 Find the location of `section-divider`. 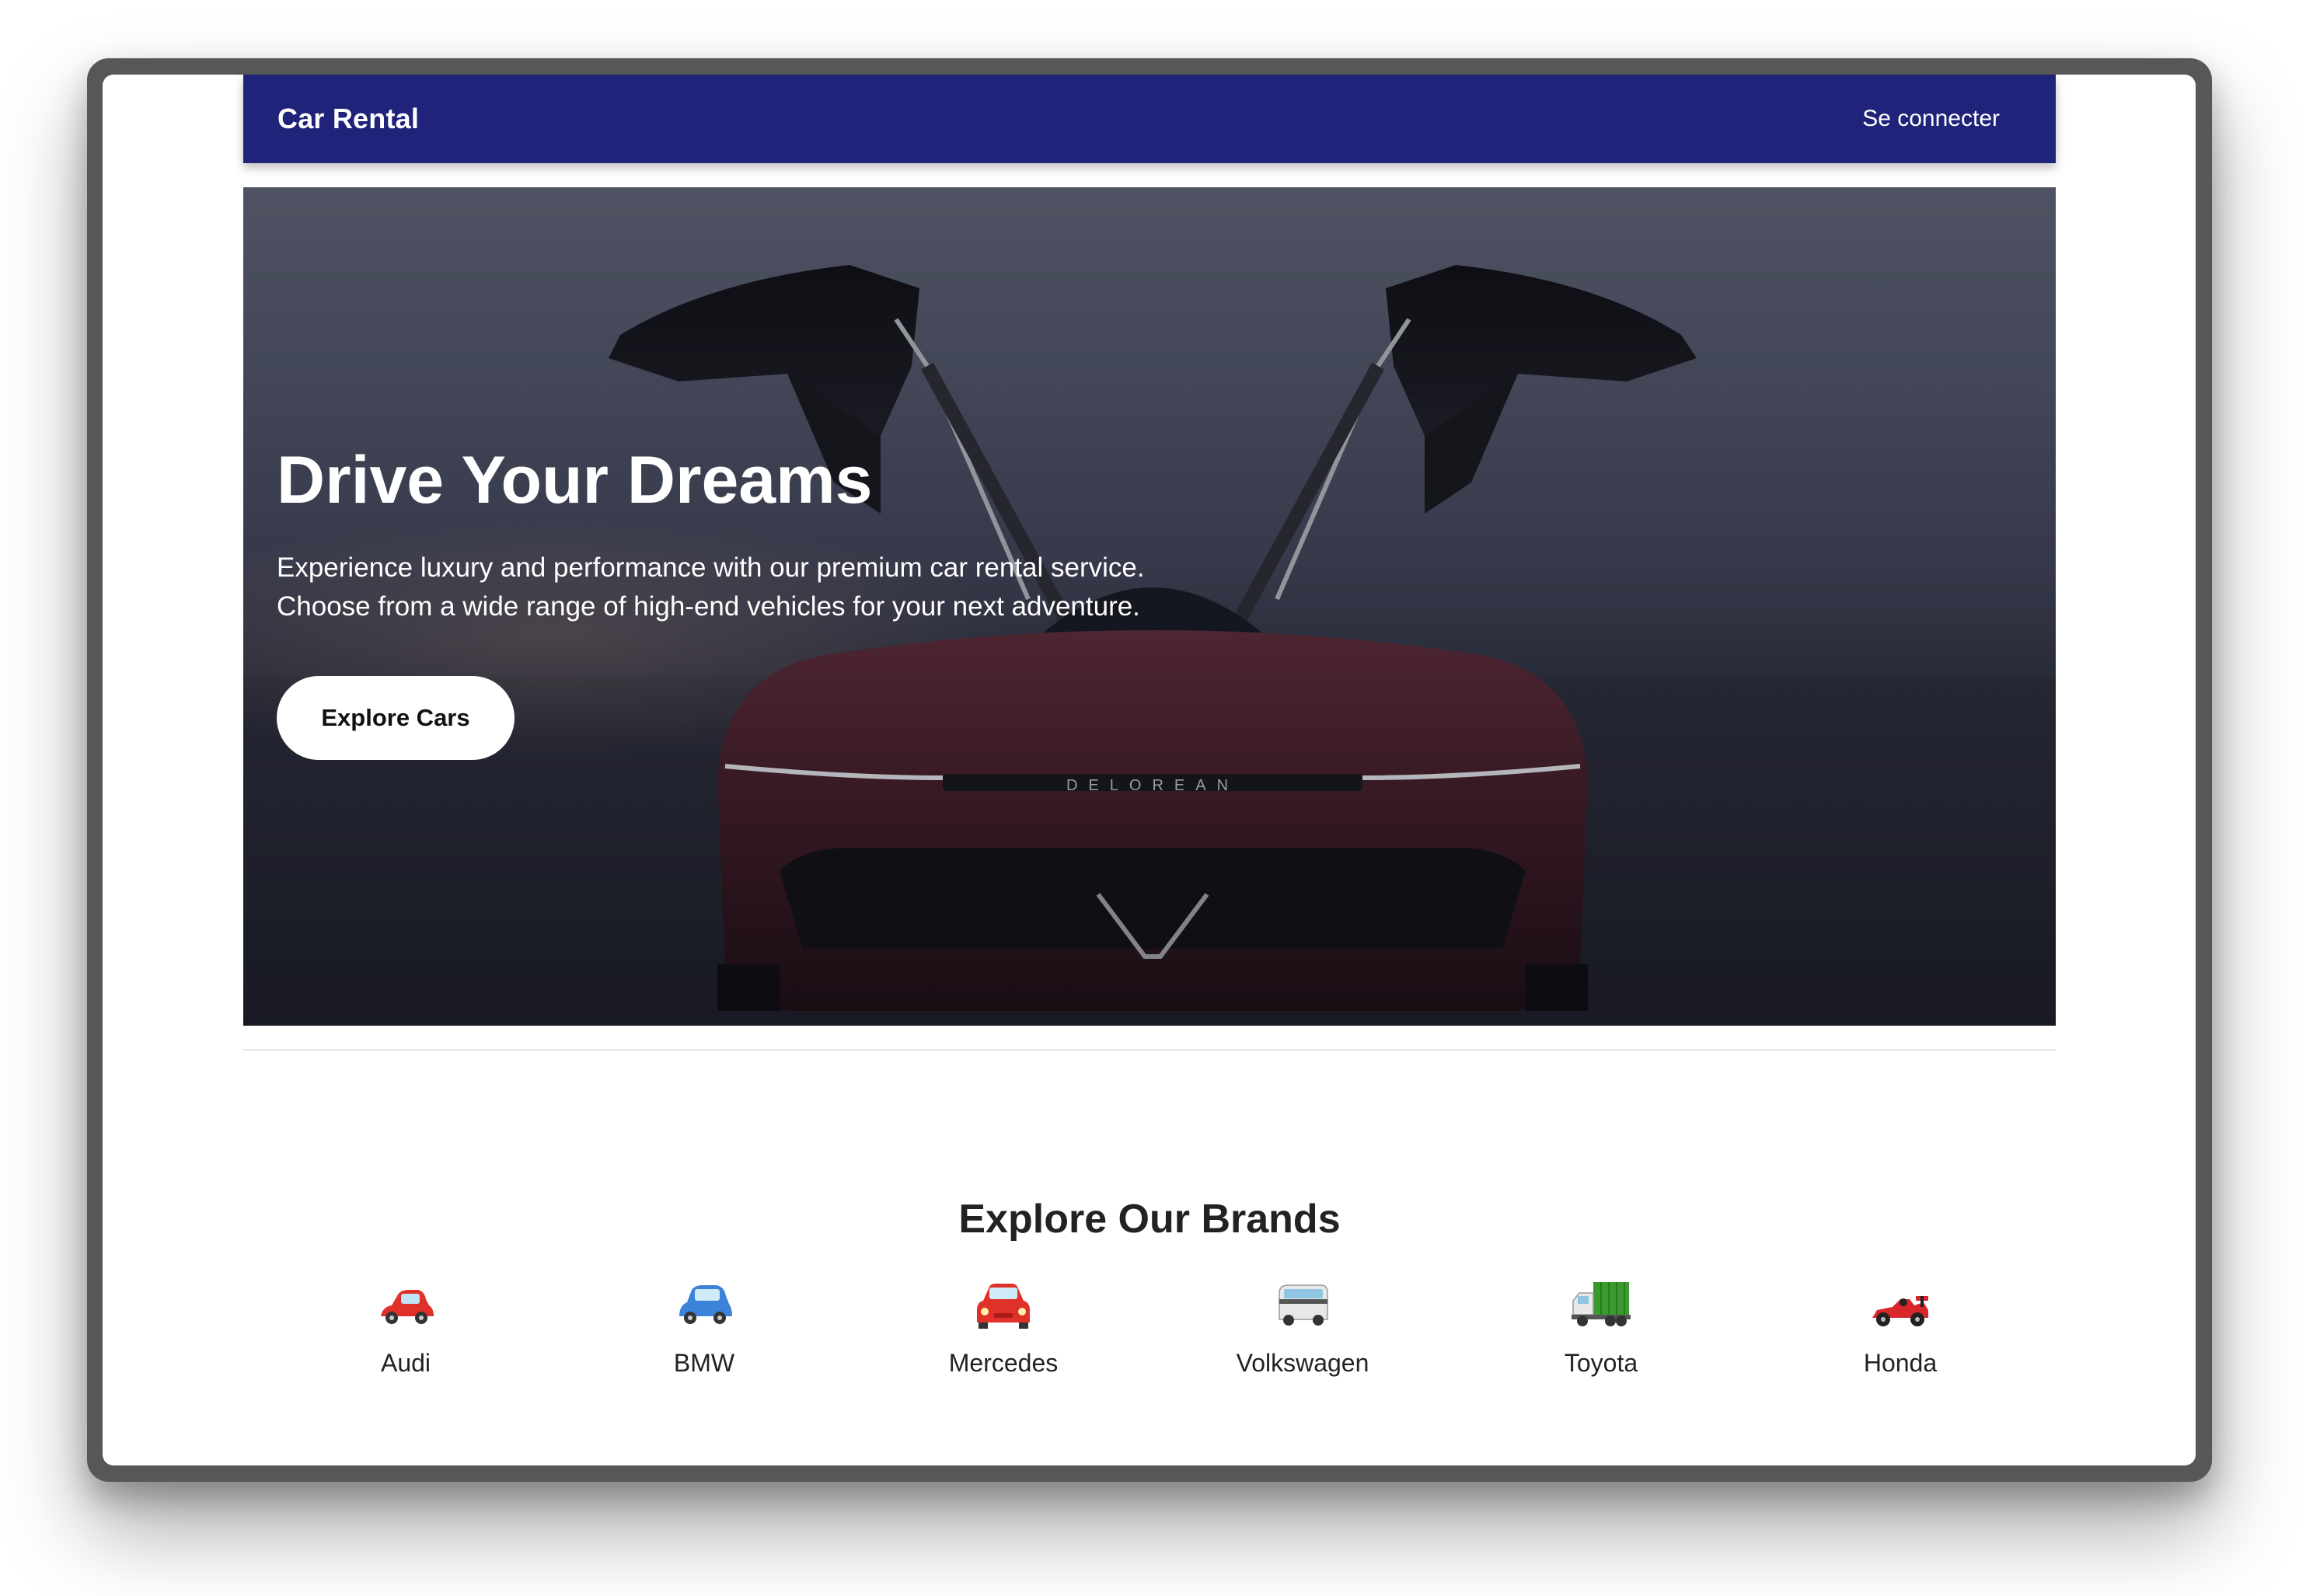

section-divider is located at coordinates (1149, 1050).